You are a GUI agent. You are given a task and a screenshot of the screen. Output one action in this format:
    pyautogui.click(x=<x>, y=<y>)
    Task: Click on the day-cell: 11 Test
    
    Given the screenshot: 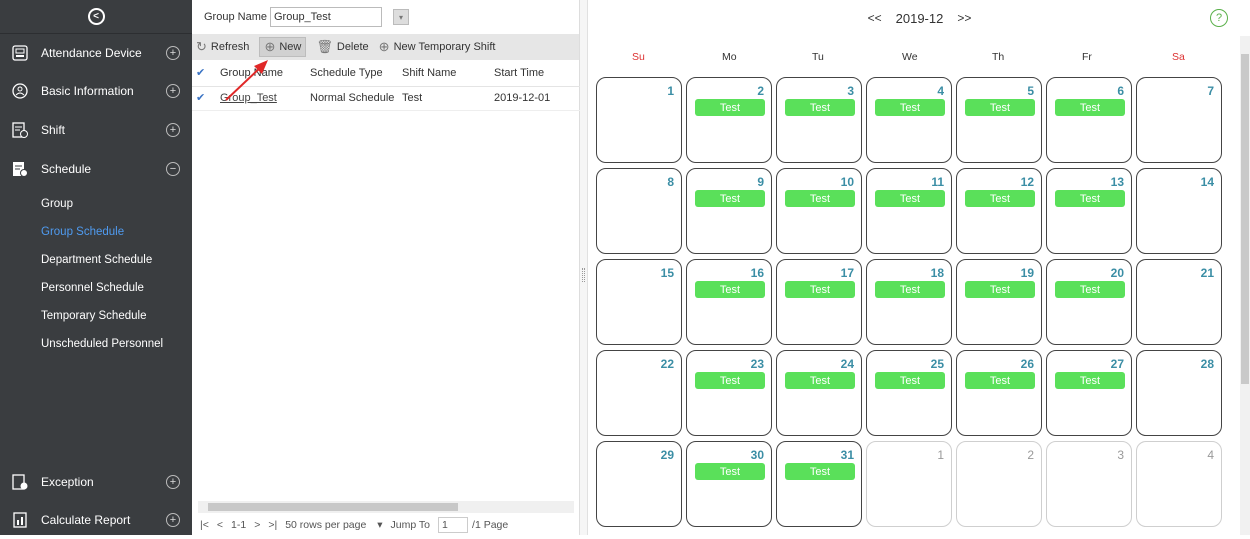 What is the action you would take?
    pyautogui.click(x=909, y=211)
    